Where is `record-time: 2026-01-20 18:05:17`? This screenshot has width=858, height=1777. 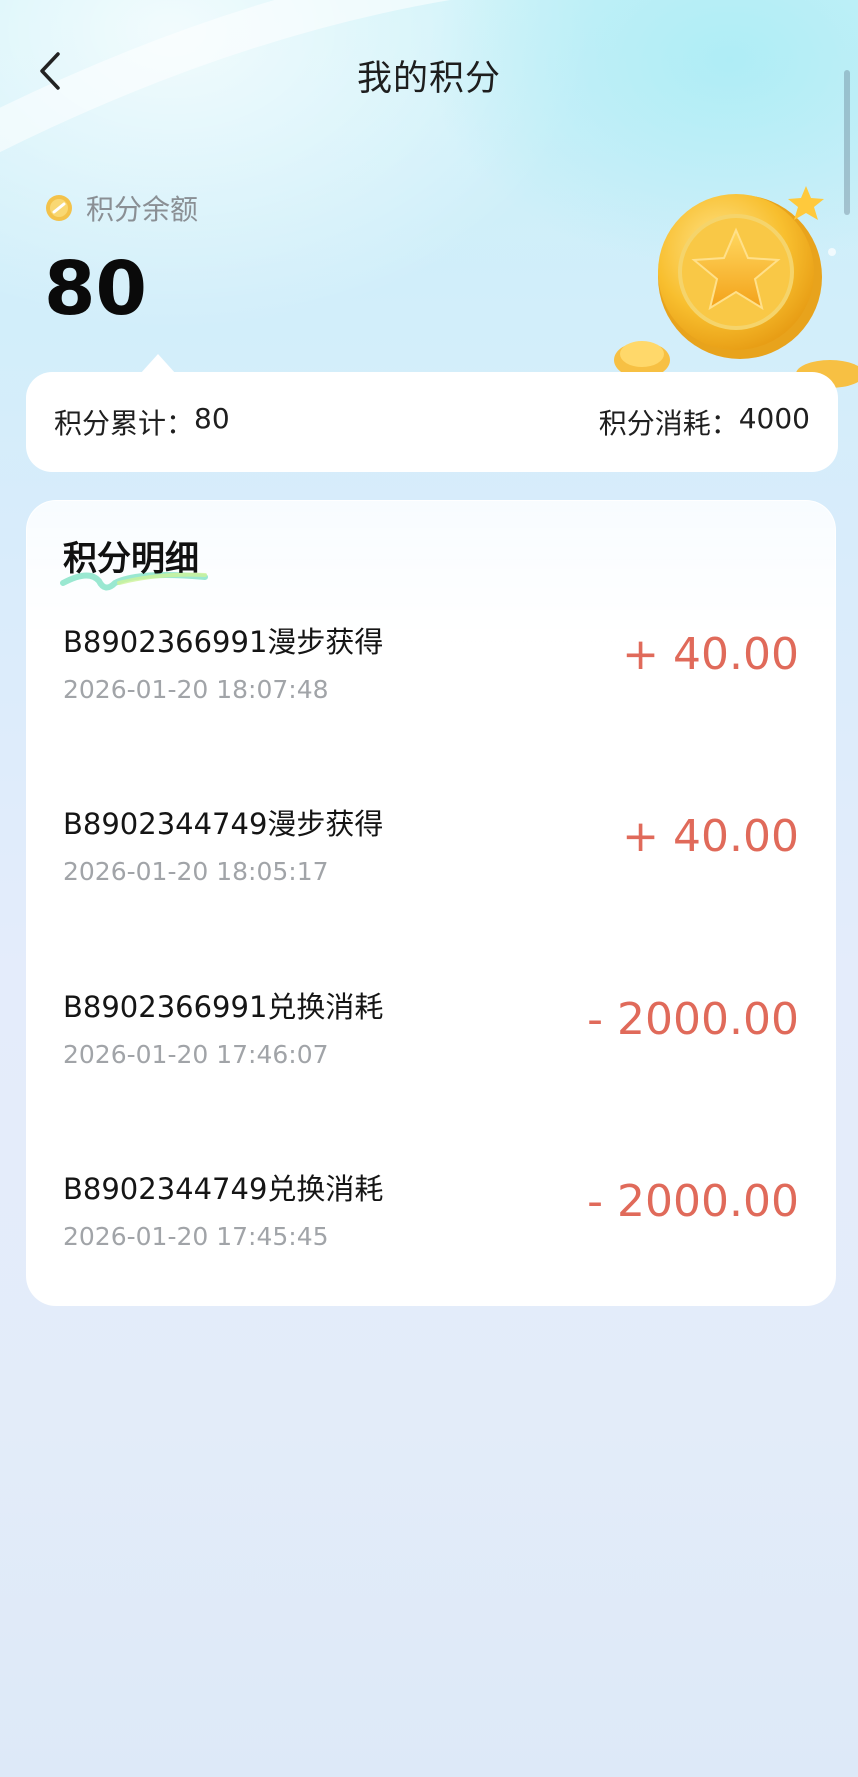
record-time: 2026-01-20 18:05:17 is located at coordinates (196, 871).